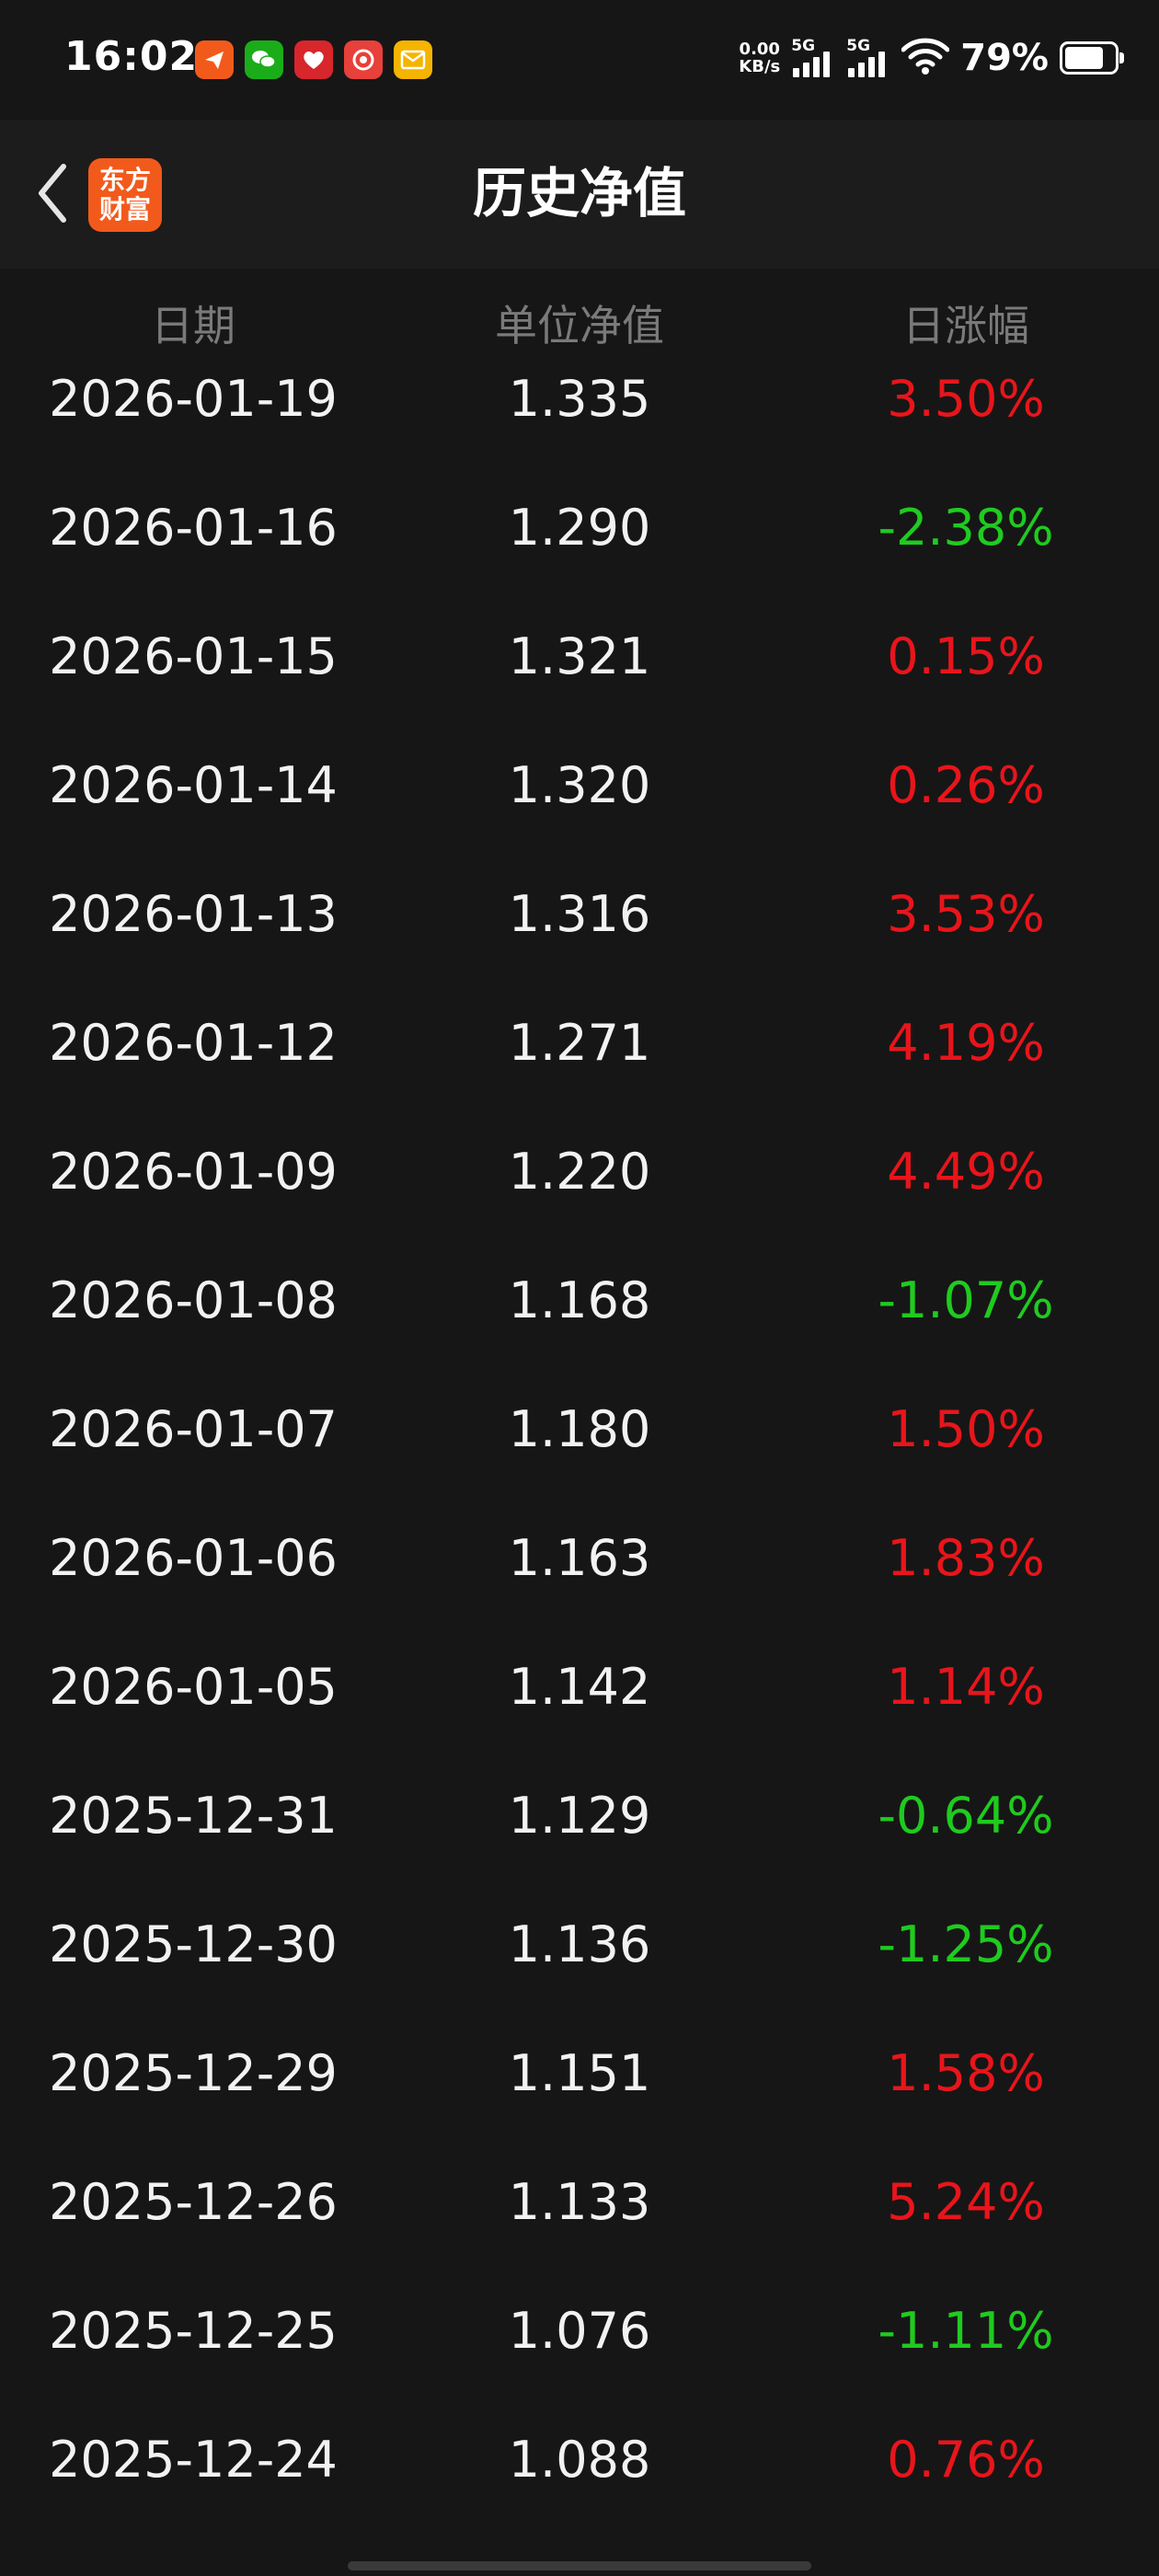 The width and height of the screenshot is (1159, 2576). I want to click on cell-date: 2026-01-16, so click(193, 528).